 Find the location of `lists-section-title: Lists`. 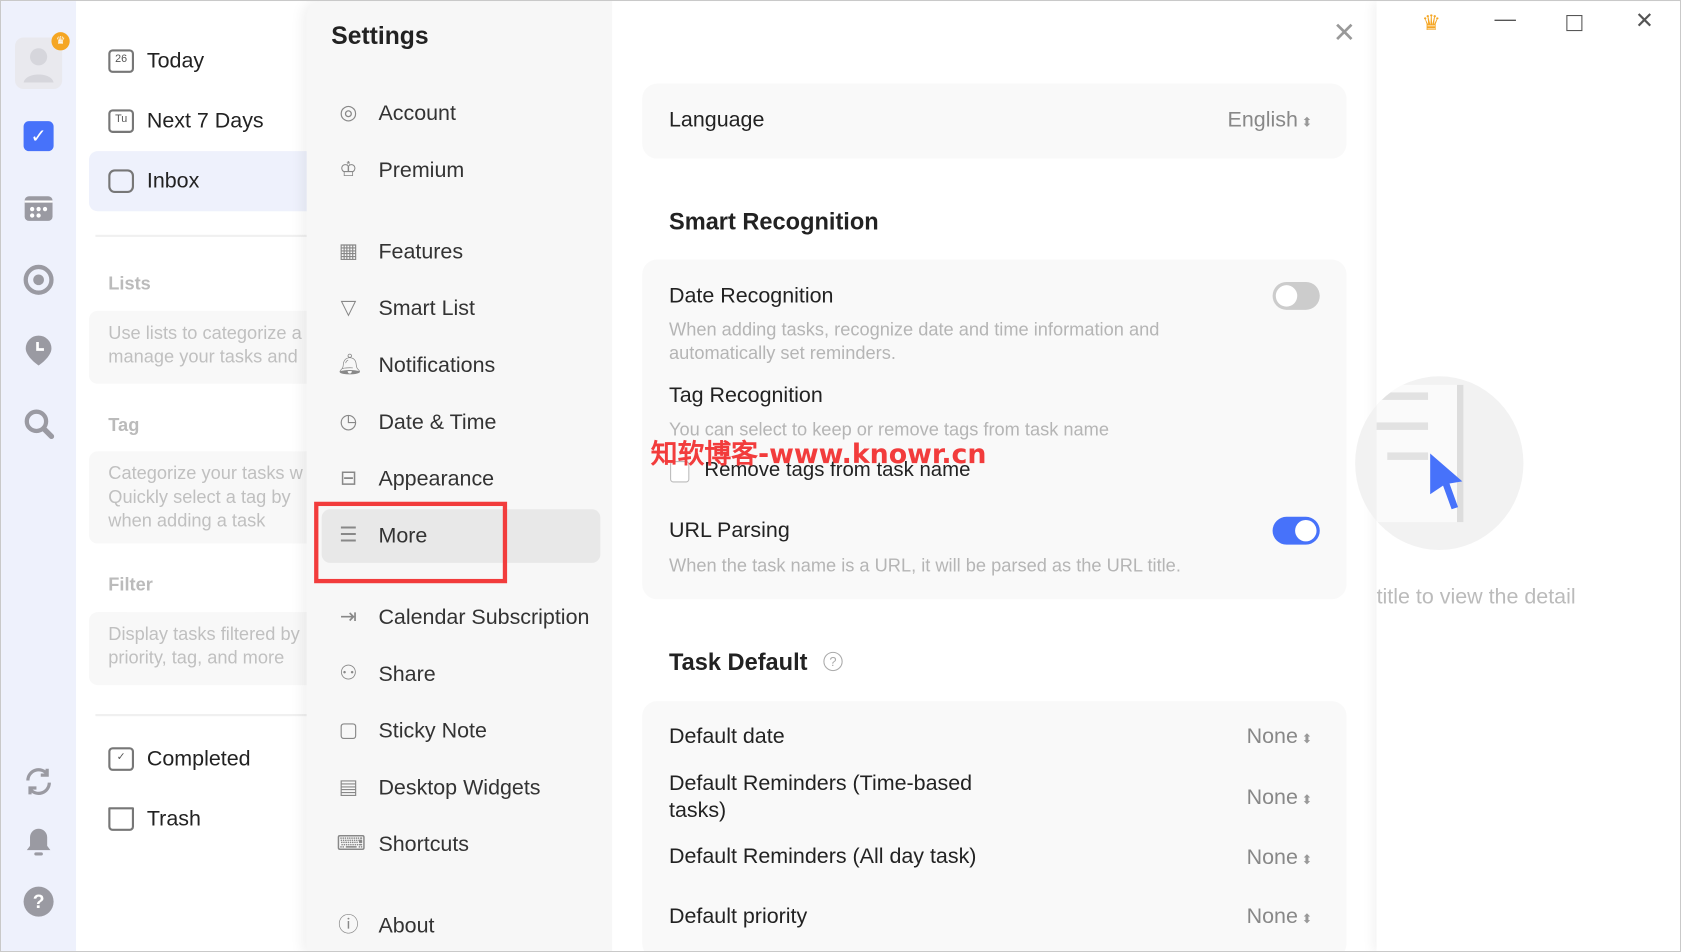

lists-section-title: Lists is located at coordinates (129, 283).